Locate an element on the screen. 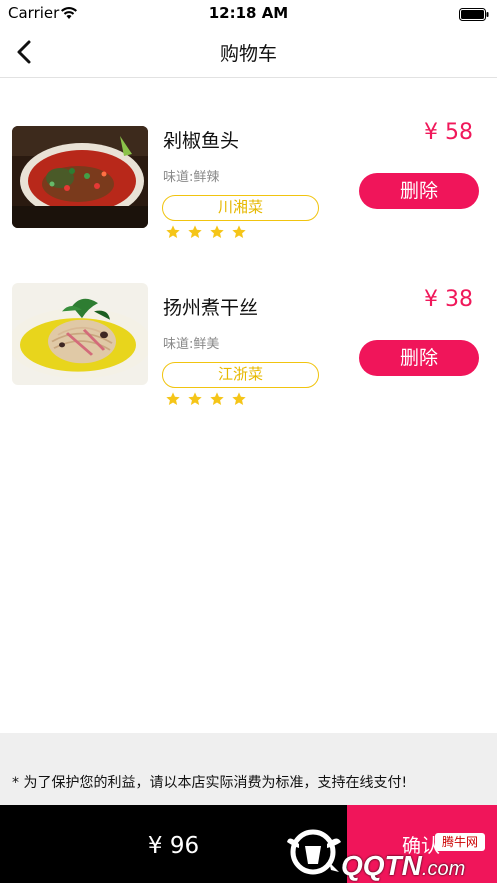 This screenshot has width=497, height=883. dish-image-shredded-tofu is located at coordinates (80, 334).